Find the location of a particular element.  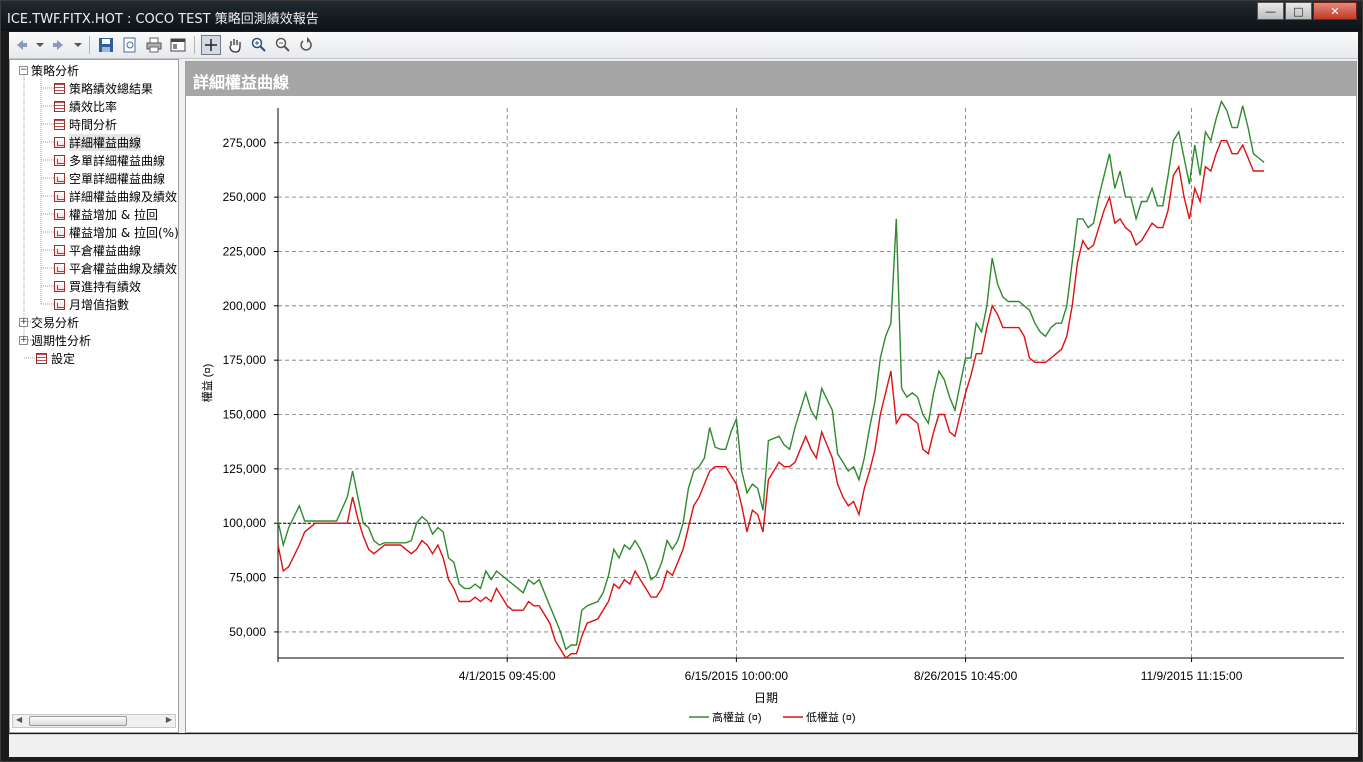

tree-node-periodic-analysis: + 週期性分析 is located at coordinates (55, 340).